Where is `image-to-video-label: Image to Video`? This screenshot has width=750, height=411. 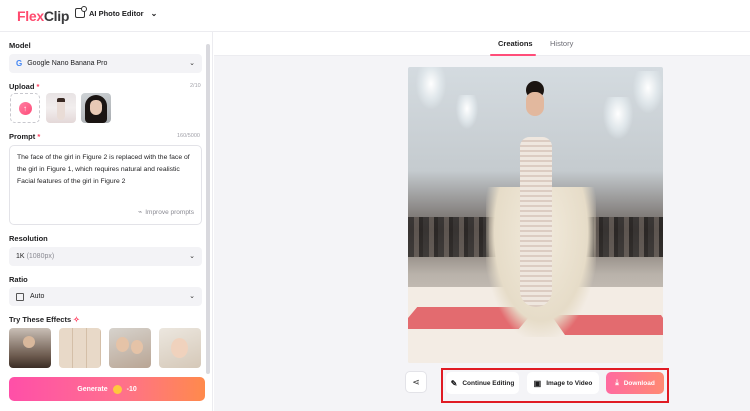
image-to-video-label: Image to Video is located at coordinates (569, 383).